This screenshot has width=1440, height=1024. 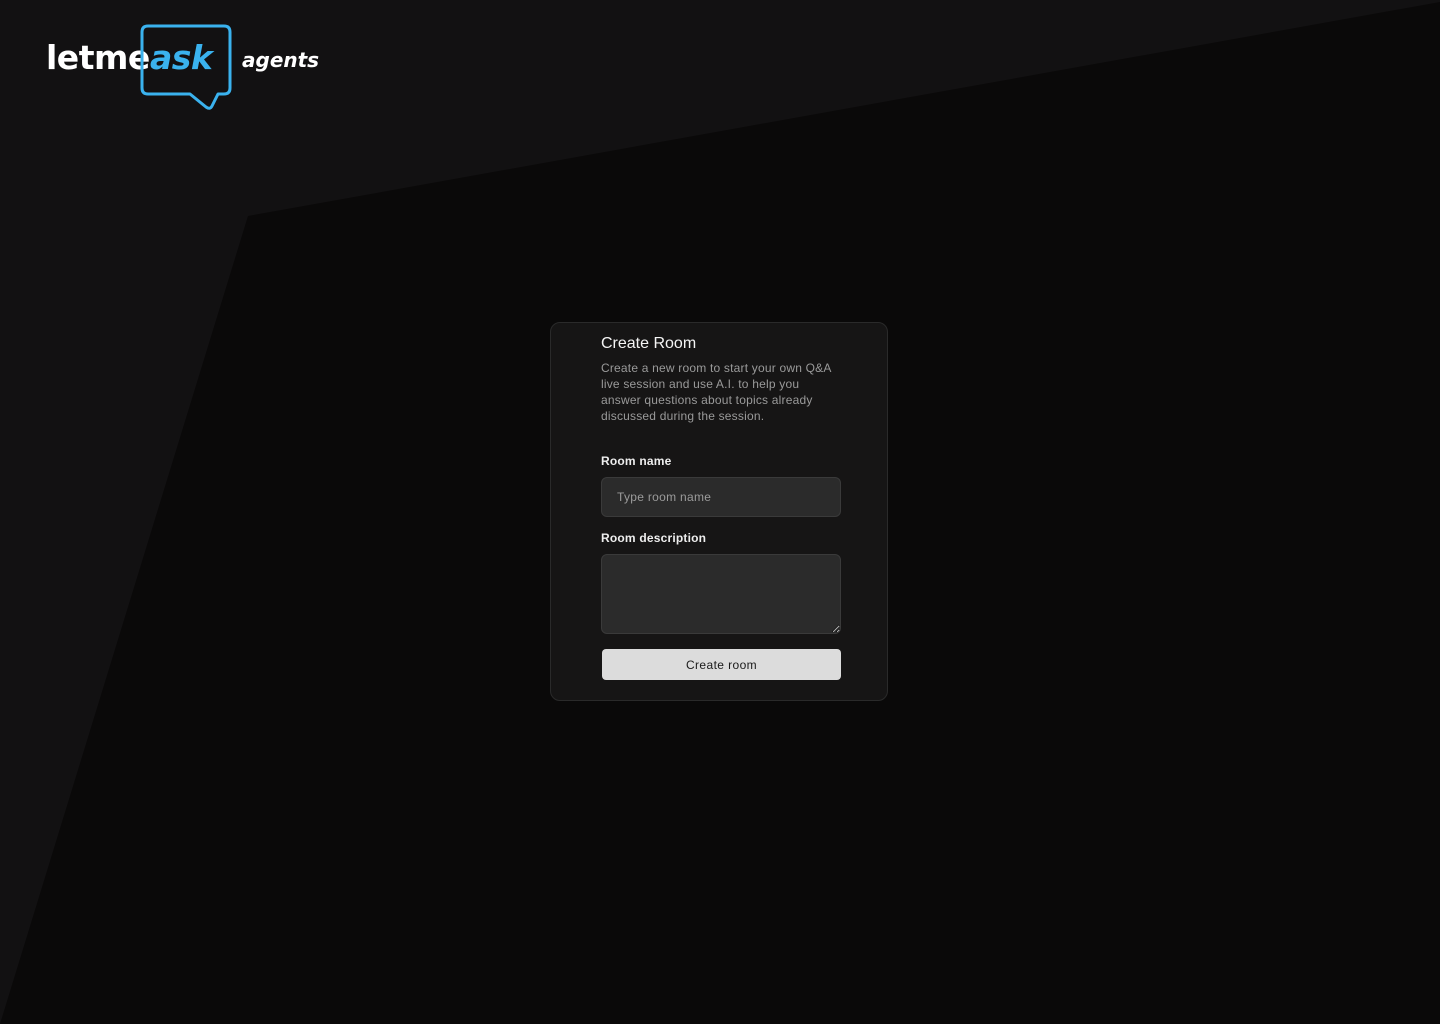 I want to click on room-description-textarea, so click(x=721, y=594).